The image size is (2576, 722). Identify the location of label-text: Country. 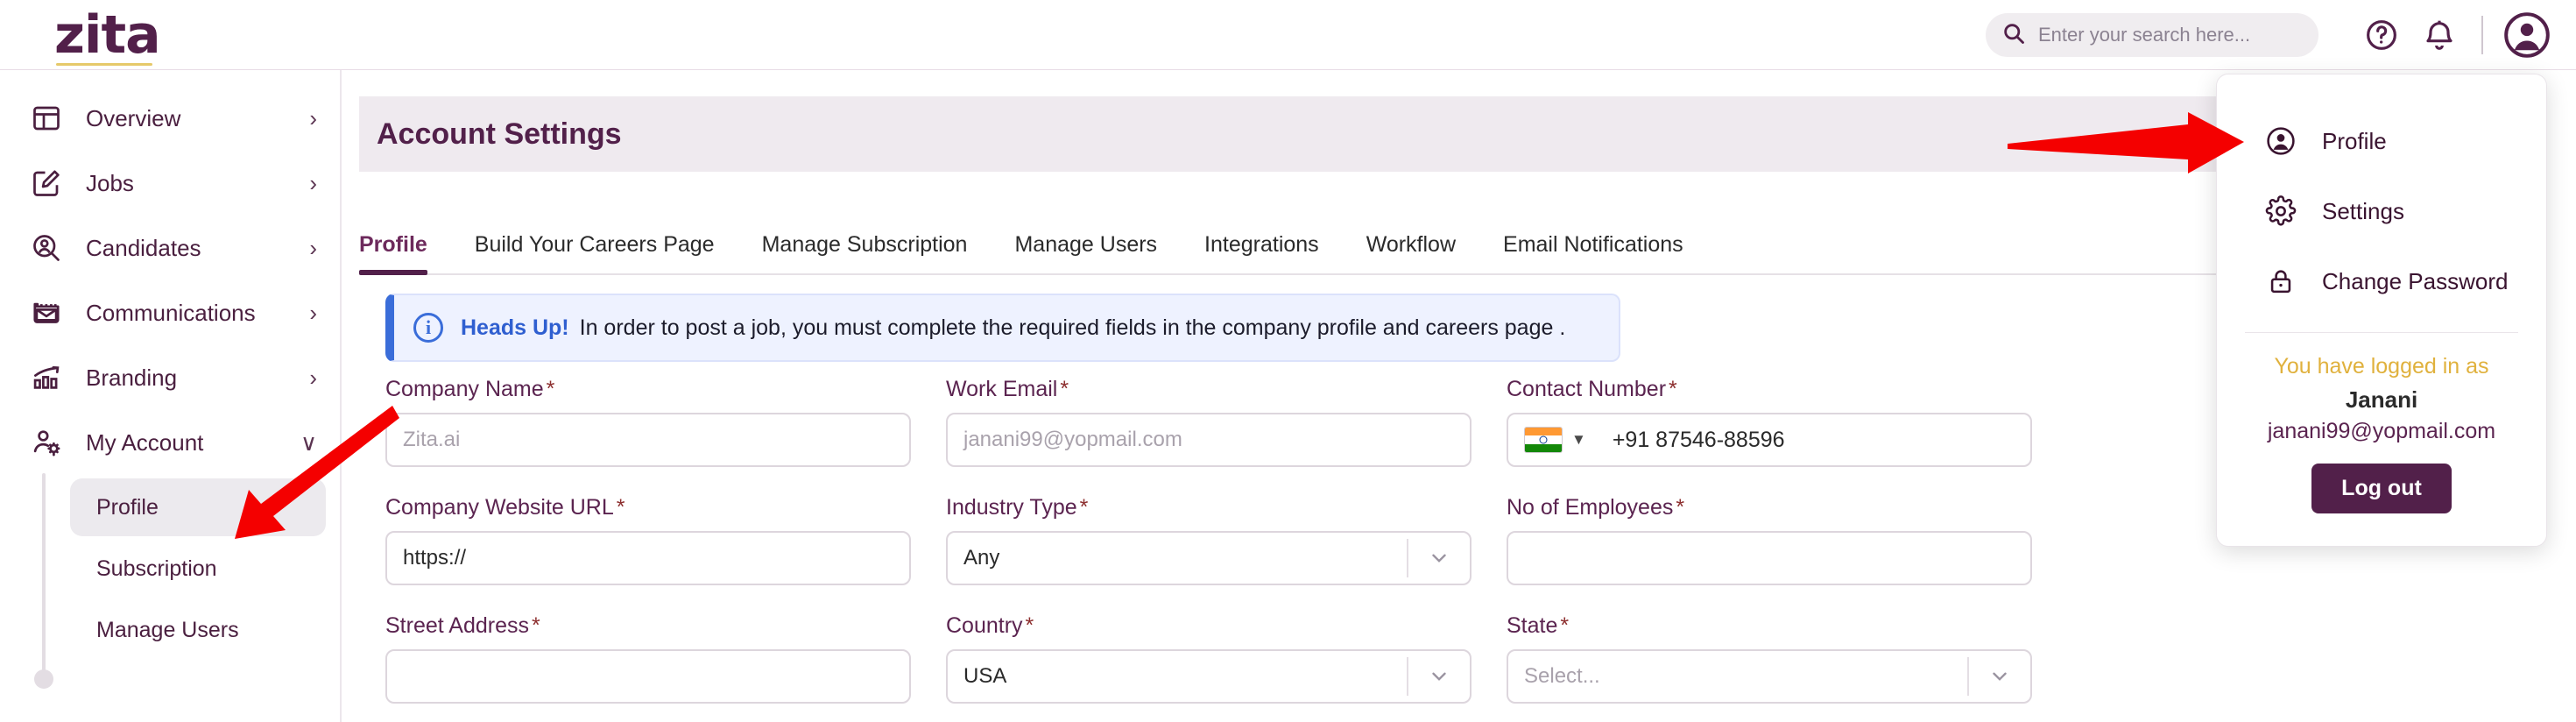
(984, 626).